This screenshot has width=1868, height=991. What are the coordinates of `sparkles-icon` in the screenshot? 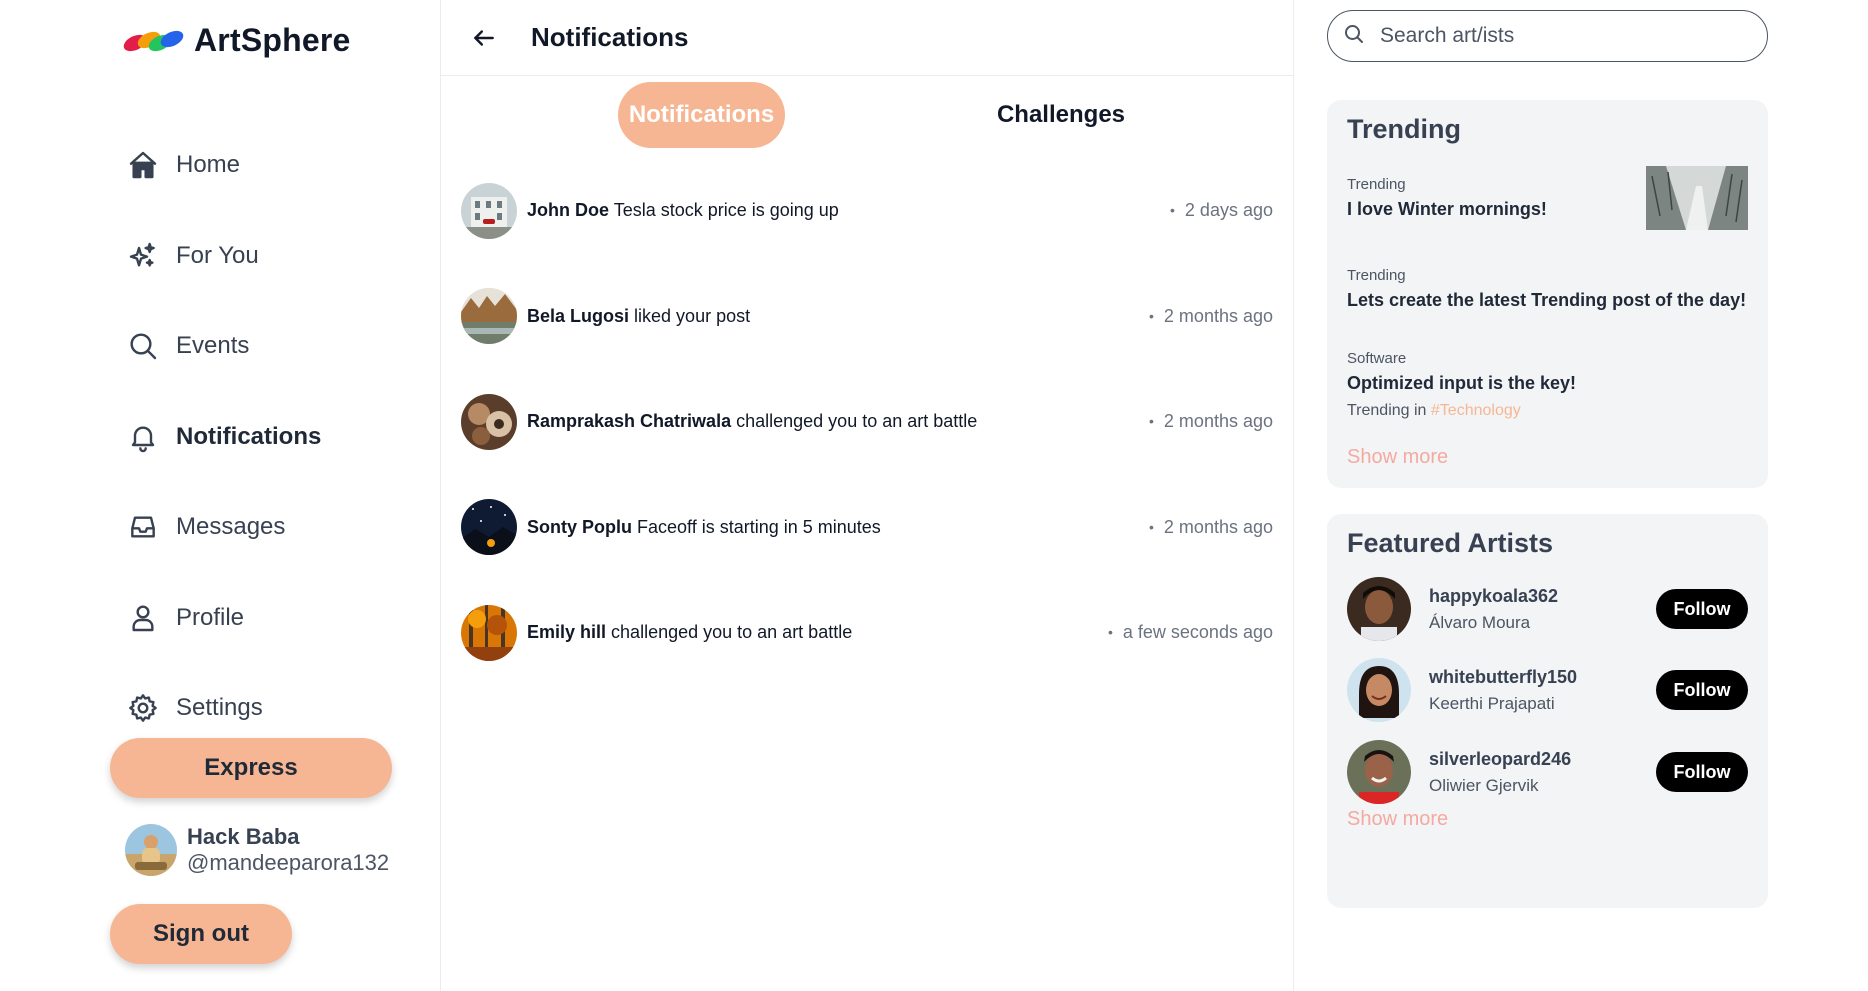 It's located at (143, 256).